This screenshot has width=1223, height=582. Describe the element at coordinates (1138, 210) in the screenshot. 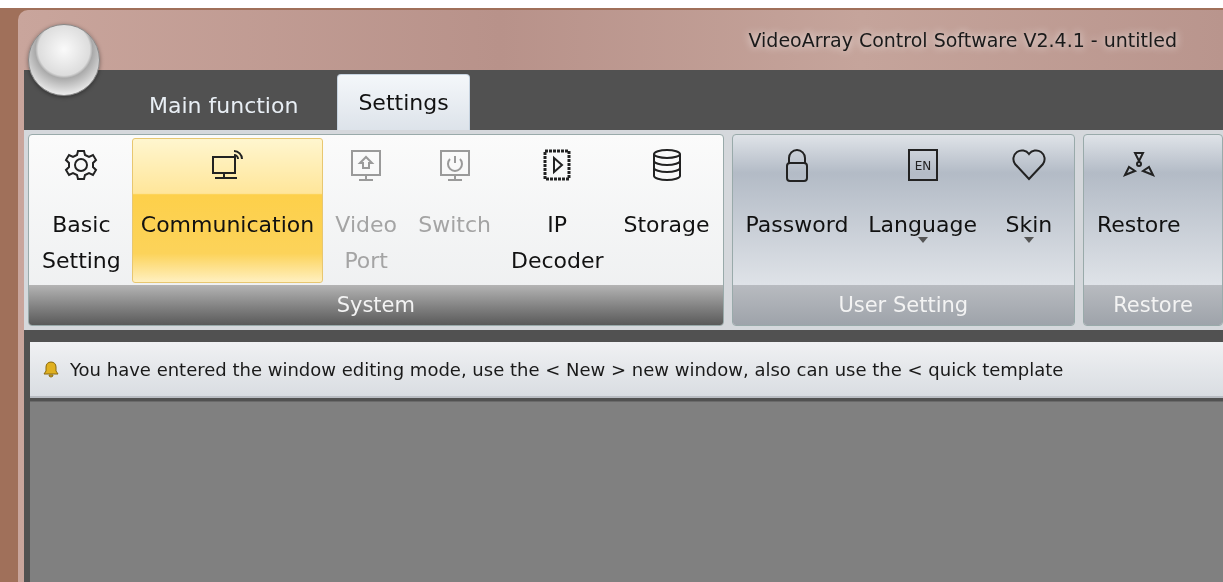

I see `ribbon-button: Restore` at that location.